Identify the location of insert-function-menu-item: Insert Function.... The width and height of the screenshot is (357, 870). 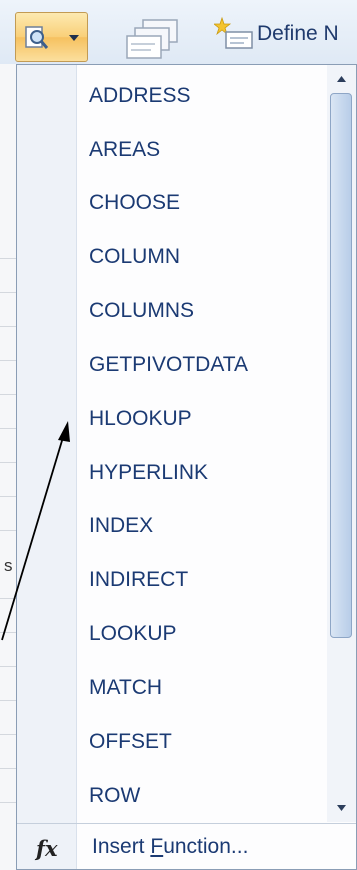
(170, 847).